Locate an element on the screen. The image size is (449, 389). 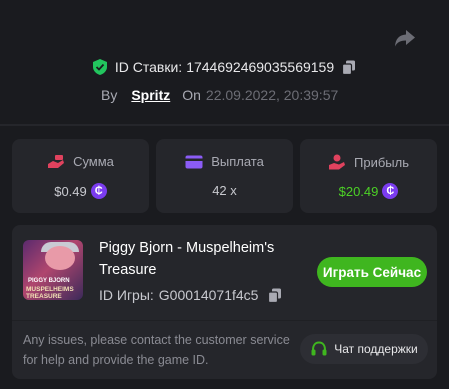
support-chat-label: Чат поддержки is located at coordinates (376, 349).